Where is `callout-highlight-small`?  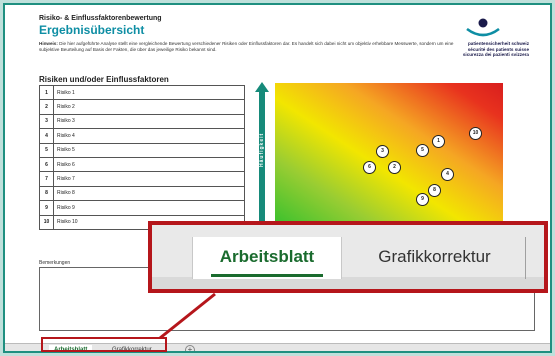
callout-highlight-small is located at coordinates (104, 344).